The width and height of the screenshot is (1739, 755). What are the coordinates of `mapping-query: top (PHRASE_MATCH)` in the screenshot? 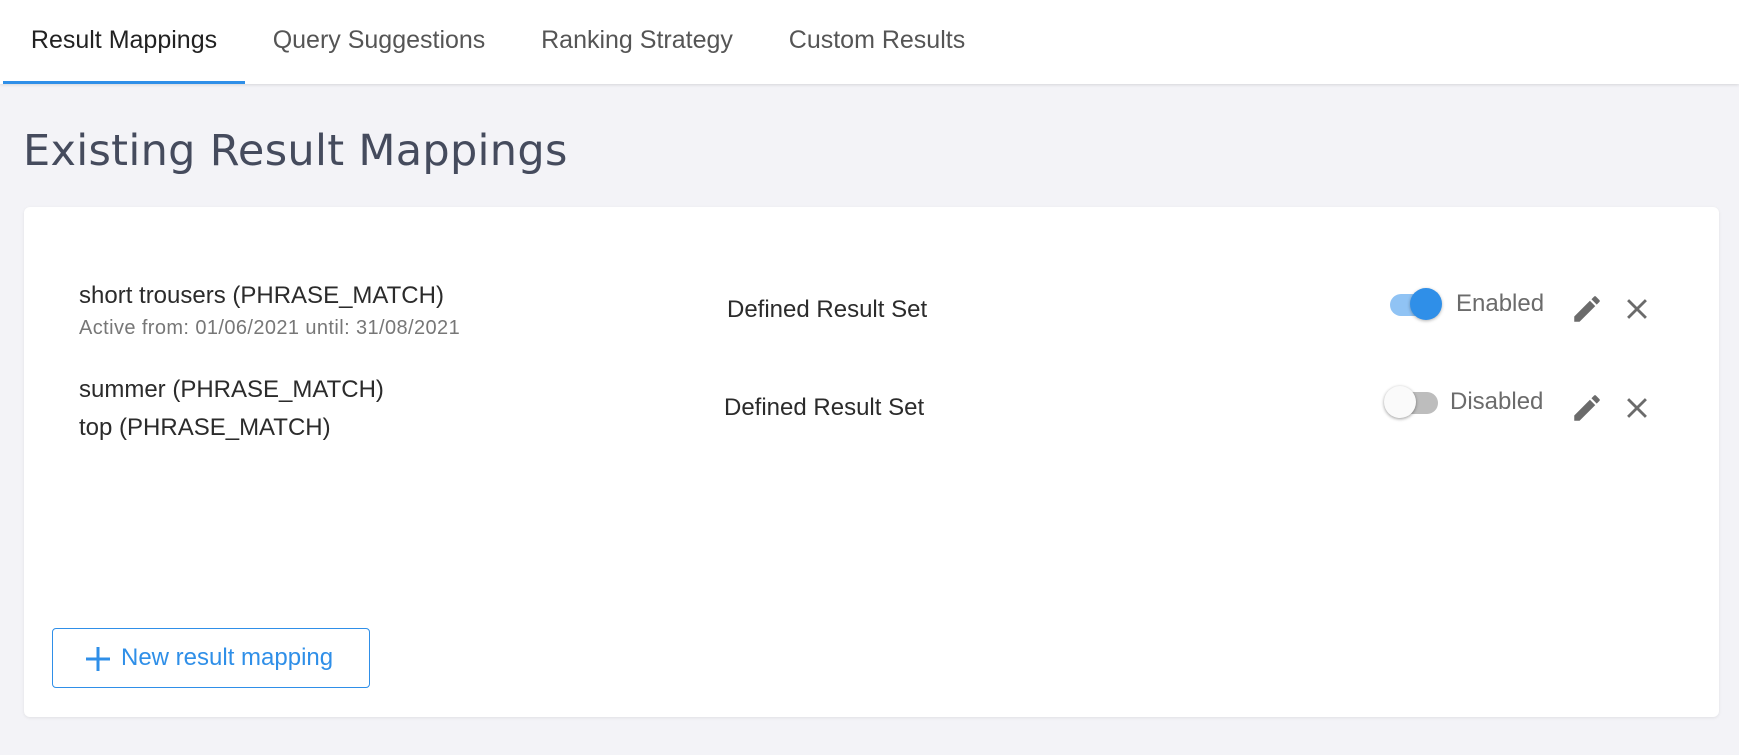 It's located at (205, 427).